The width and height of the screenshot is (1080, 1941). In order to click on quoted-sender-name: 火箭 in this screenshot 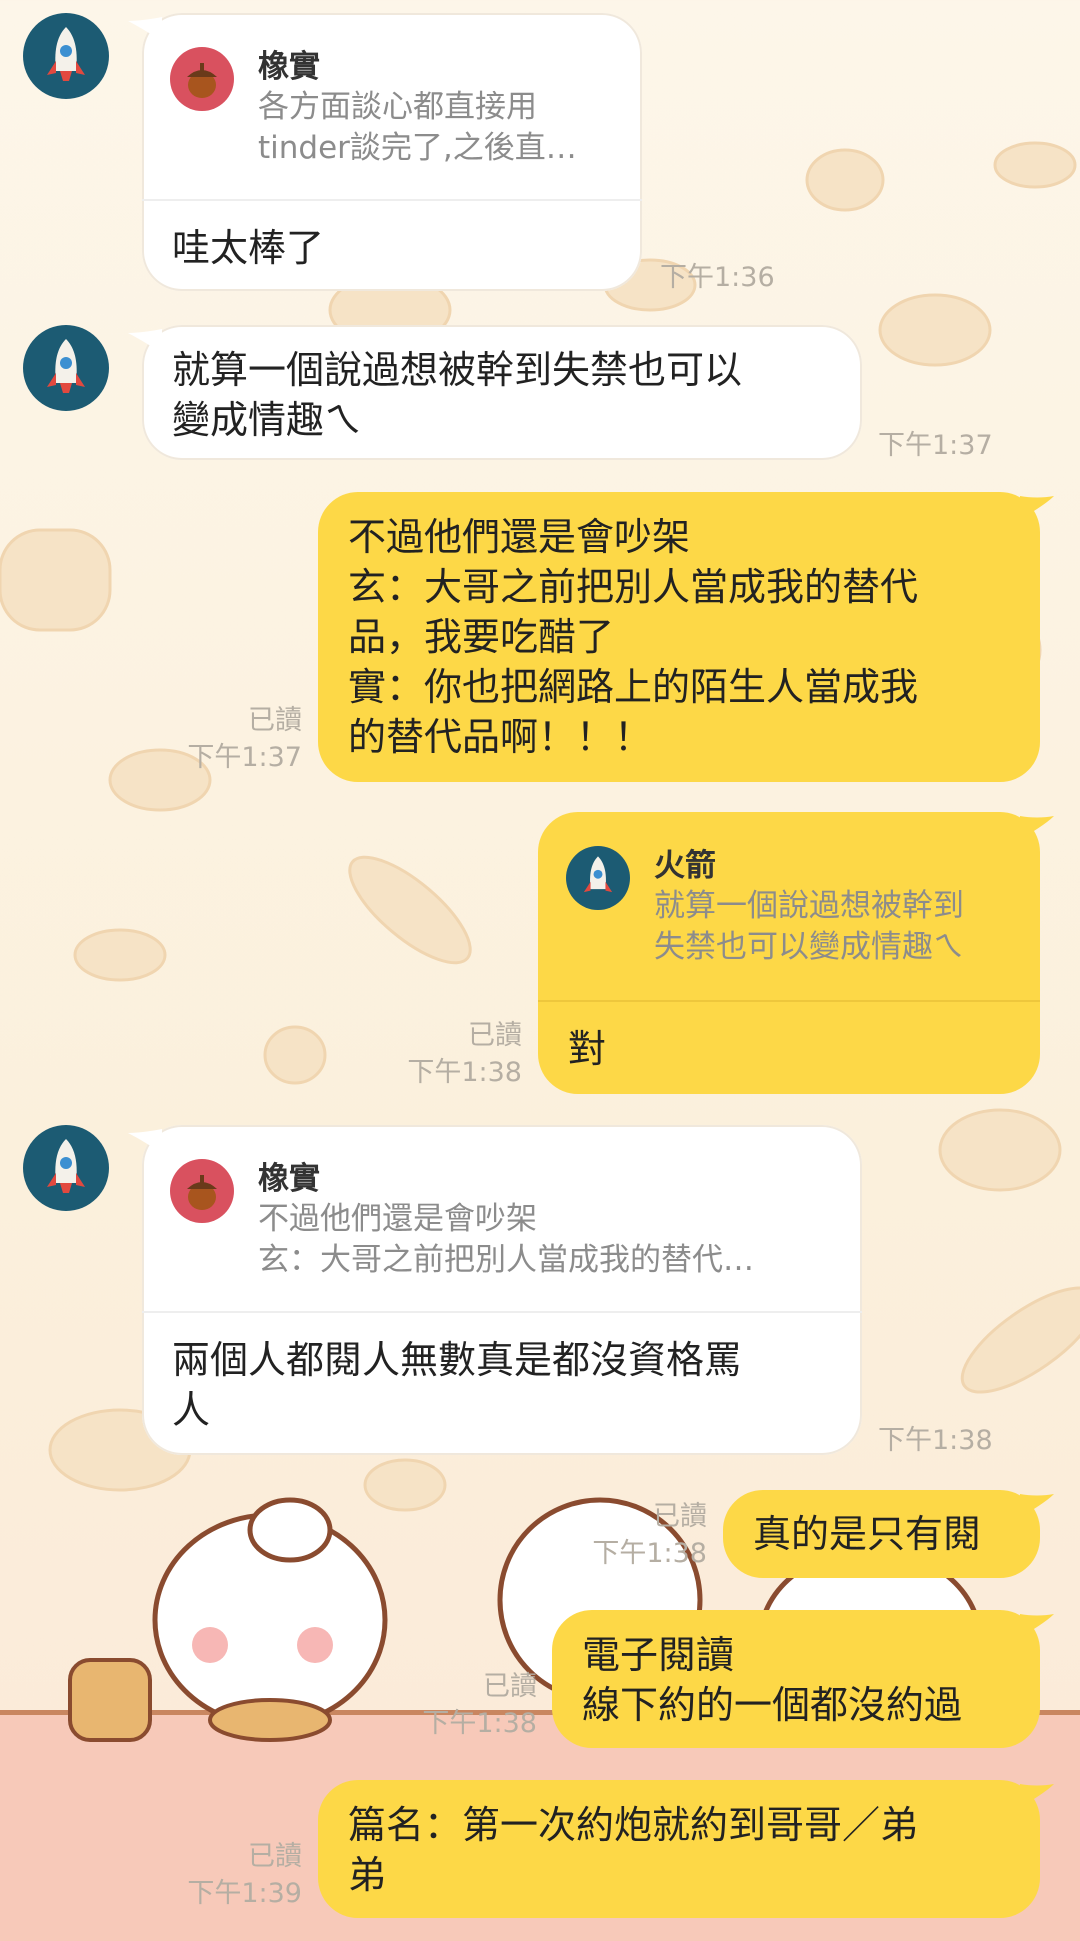, I will do `click(685, 866)`.